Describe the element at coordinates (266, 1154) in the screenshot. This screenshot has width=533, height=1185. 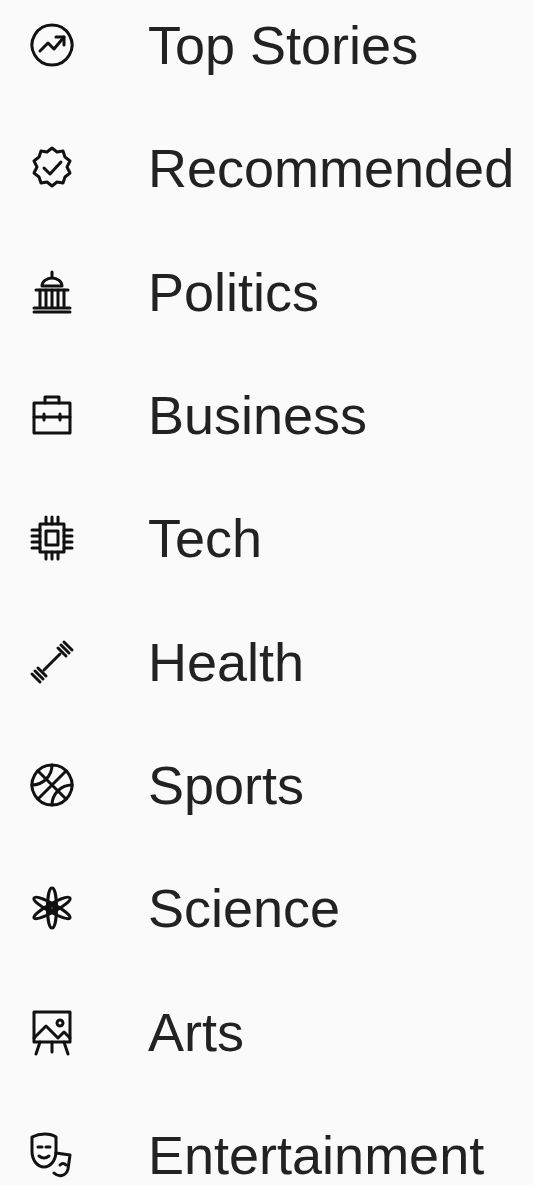
I see `menu-item: Entertainment` at that location.